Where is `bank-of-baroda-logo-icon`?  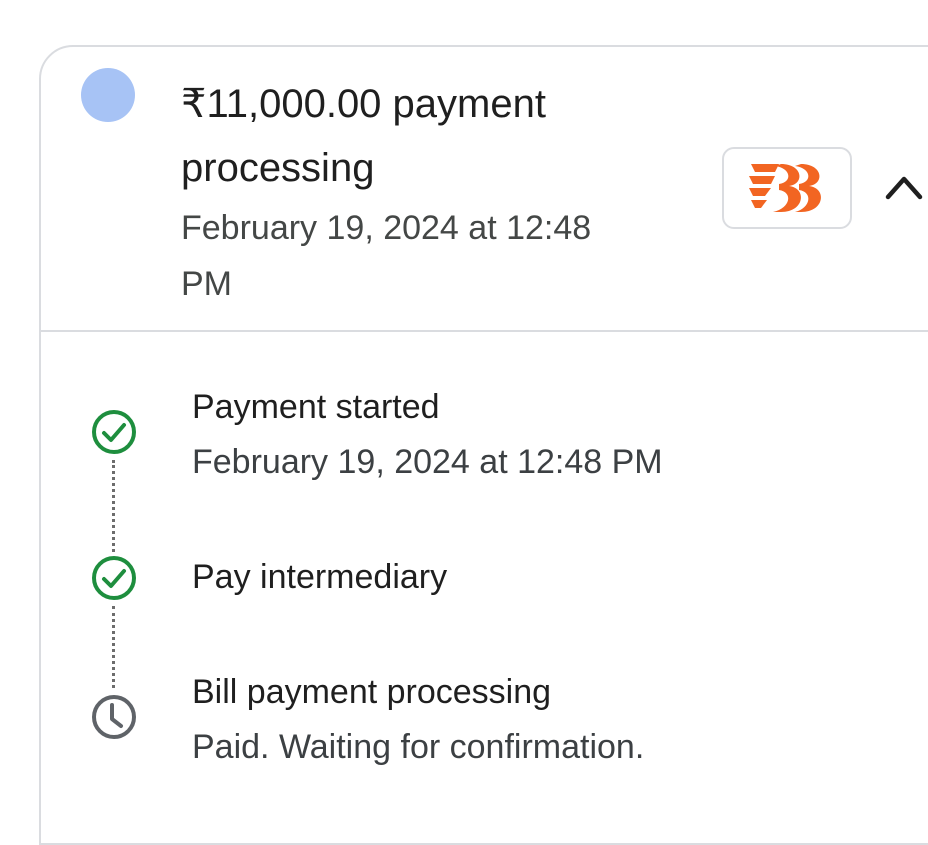 bank-of-baroda-logo-icon is located at coordinates (785, 188).